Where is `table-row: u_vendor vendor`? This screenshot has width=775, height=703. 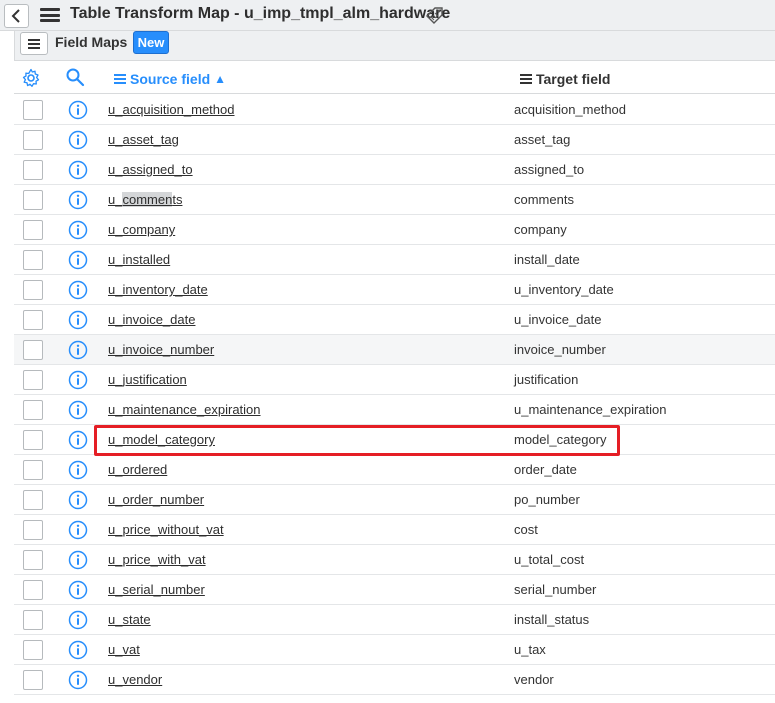 table-row: u_vendor vendor is located at coordinates (394, 680).